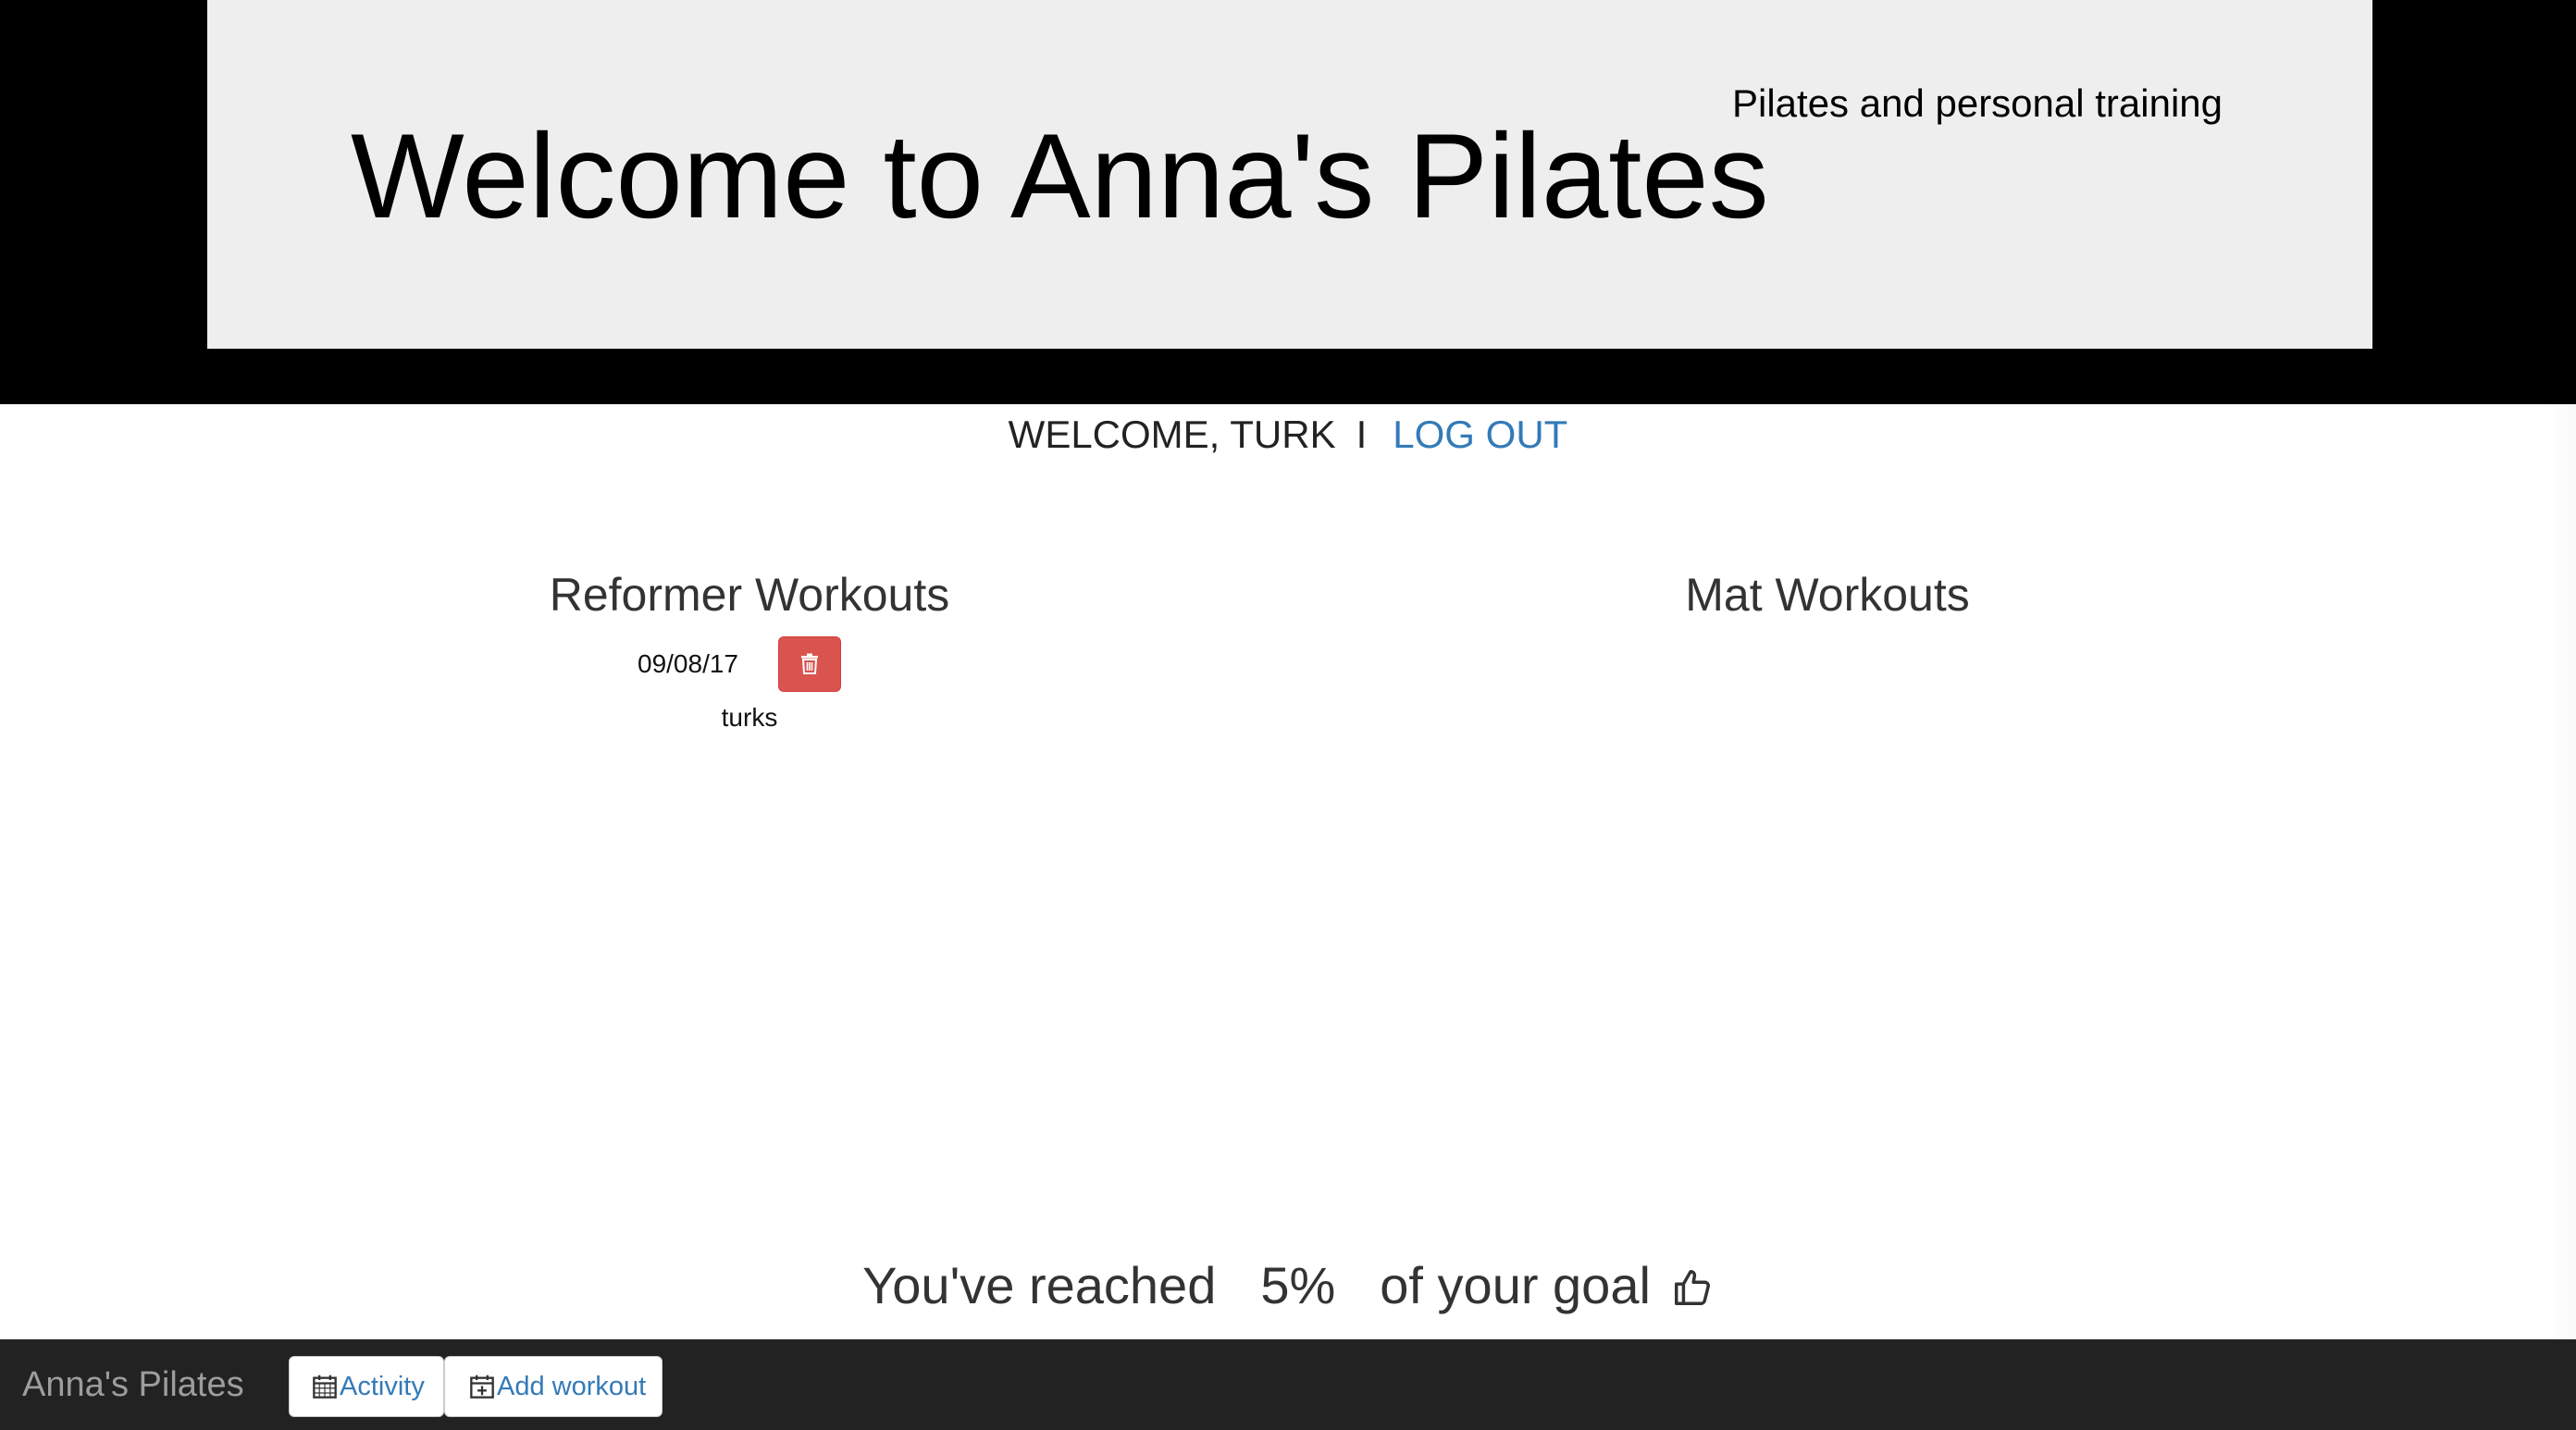 The height and width of the screenshot is (1430, 2576). What do you see at coordinates (1362, 435) in the screenshot?
I see `separator: I` at bounding box center [1362, 435].